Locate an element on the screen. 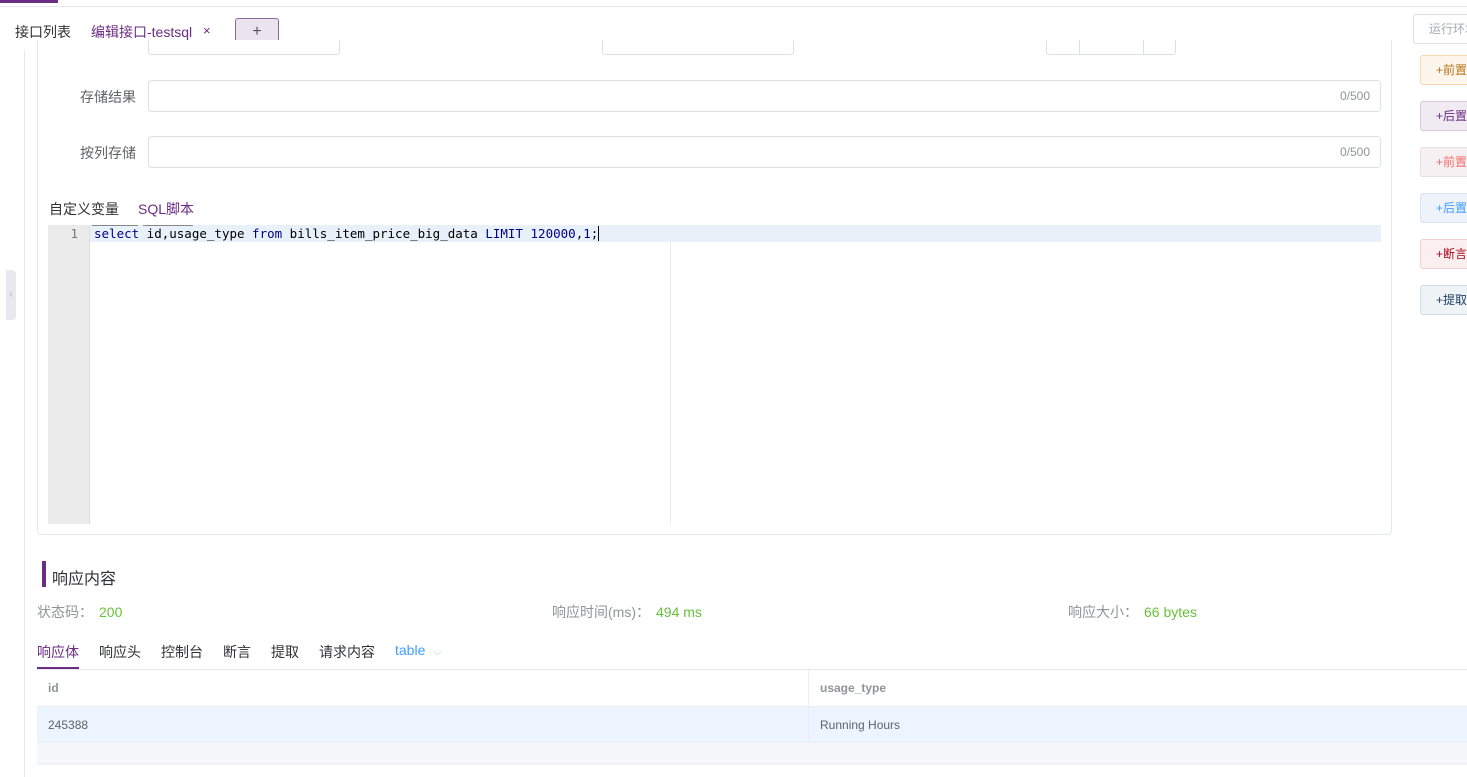 The image size is (1467, 777). left-border is located at coordinates (24, 414).